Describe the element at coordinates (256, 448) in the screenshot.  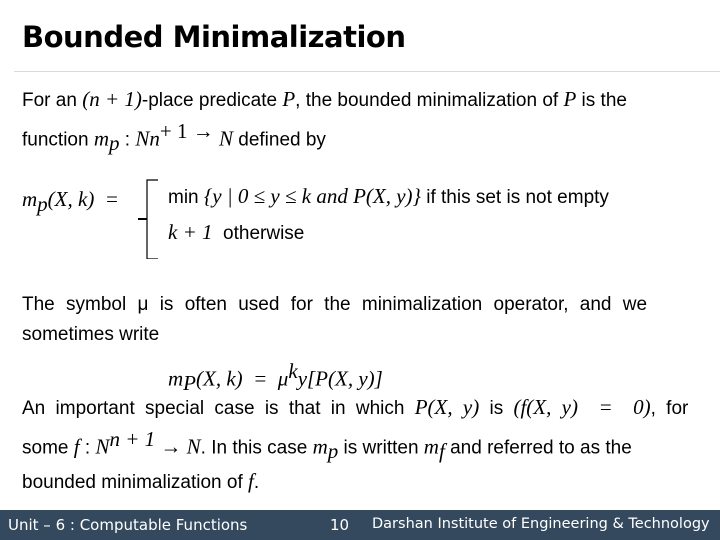
I see `text: . In this case` at that location.